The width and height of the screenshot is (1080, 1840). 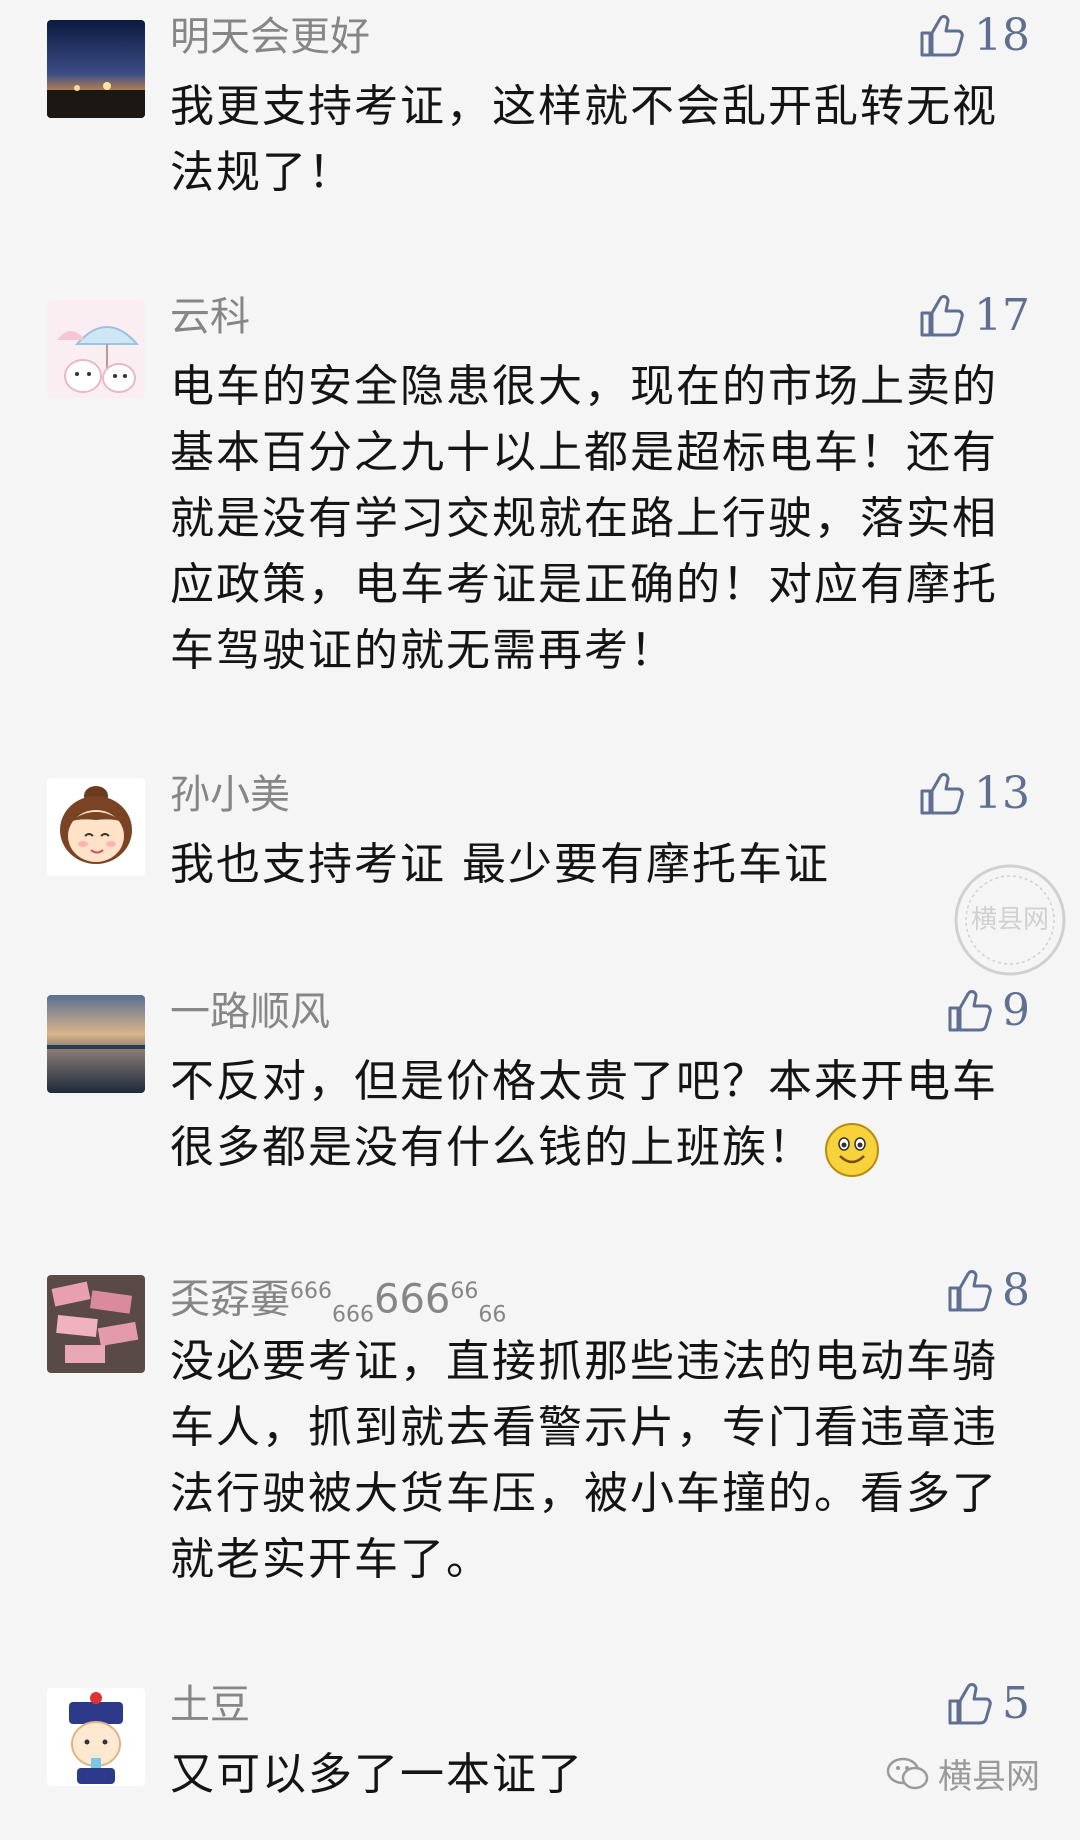 What do you see at coordinates (1002, 793) in the screenshot?
I see `like-count: 13` at bounding box center [1002, 793].